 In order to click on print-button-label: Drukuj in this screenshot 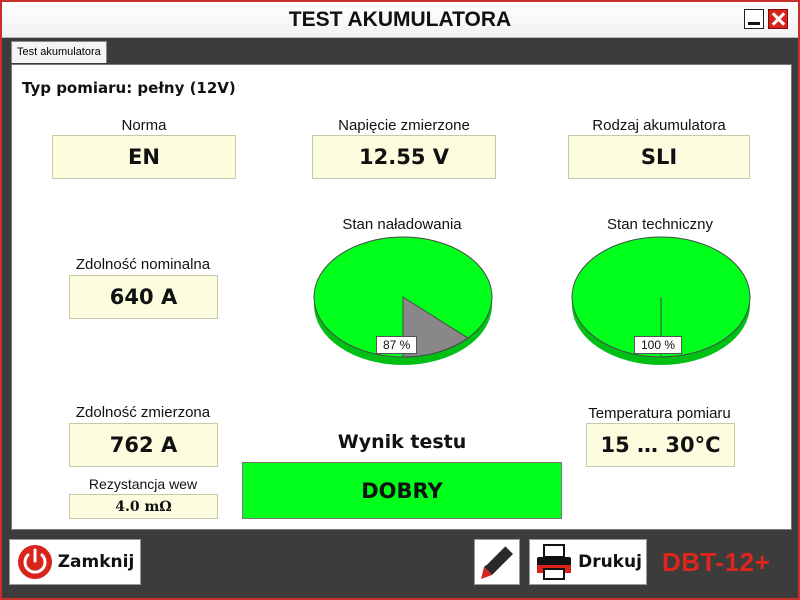, I will do `click(610, 562)`.